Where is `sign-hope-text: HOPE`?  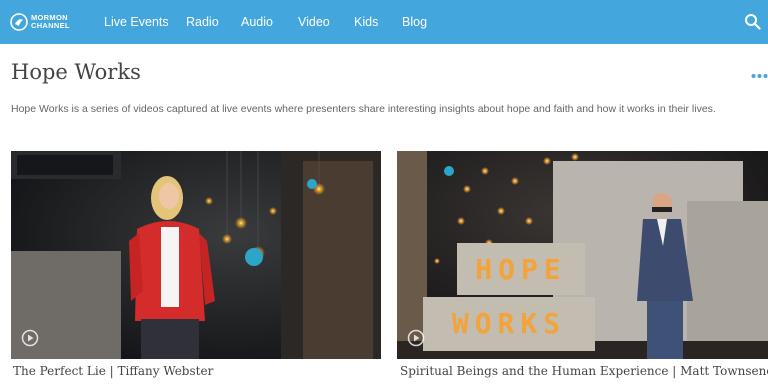
sign-hope-text: HOPE is located at coordinates (520, 269).